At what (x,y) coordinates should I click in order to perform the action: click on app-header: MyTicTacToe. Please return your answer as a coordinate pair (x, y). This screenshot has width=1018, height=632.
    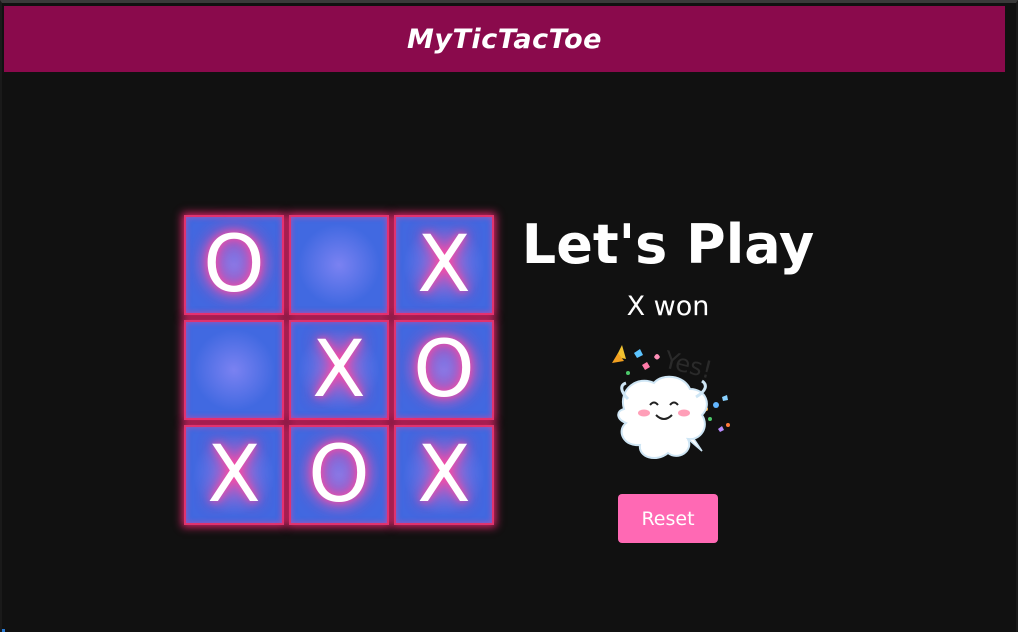
    Looking at the image, I should click on (504, 39).